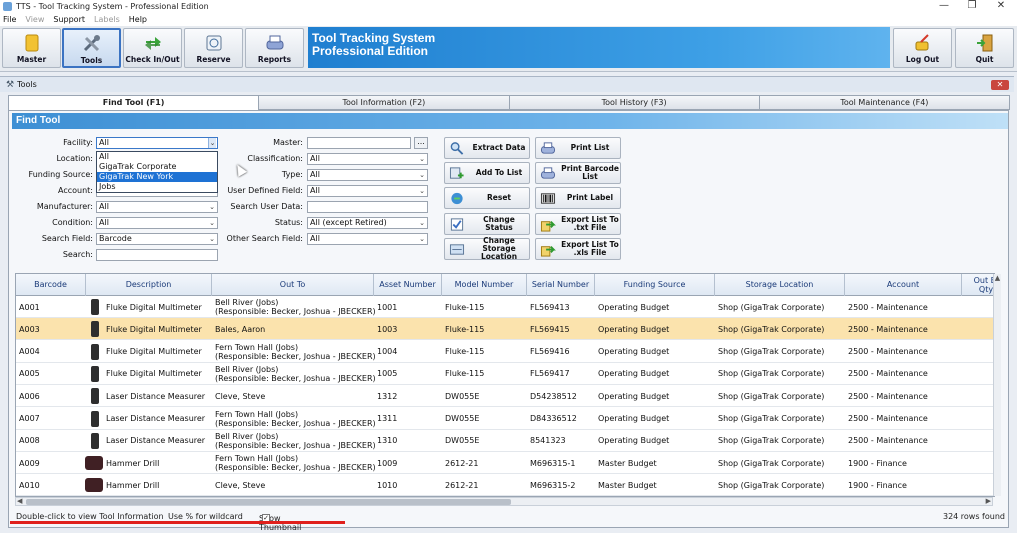 This screenshot has width=1017, height=533. I want to click on maximize-button: ❐, so click(972, 6).